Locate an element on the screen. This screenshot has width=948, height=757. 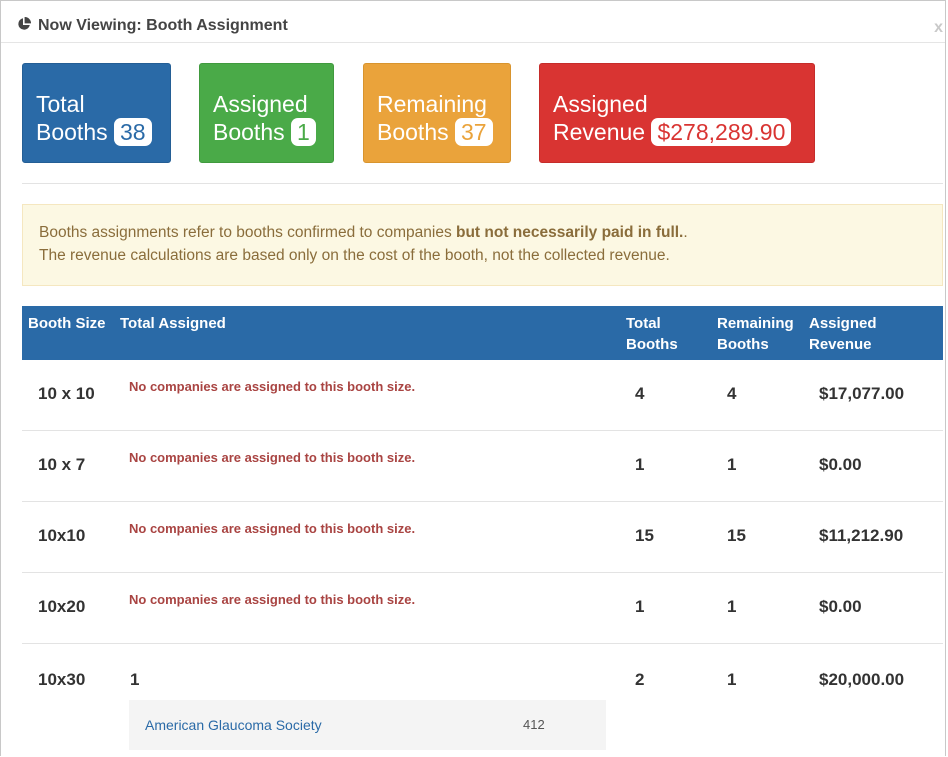
remaining-booths-cell: 15 is located at coordinates (736, 535).